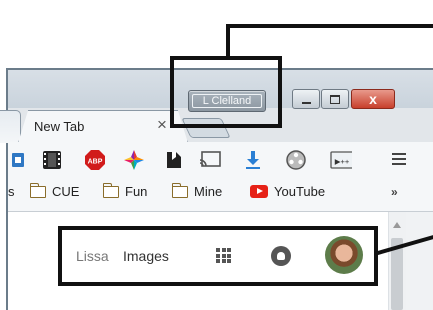 This screenshot has width=433, height=310. I want to click on bookmark-mine: Mine, so click(197, 190).